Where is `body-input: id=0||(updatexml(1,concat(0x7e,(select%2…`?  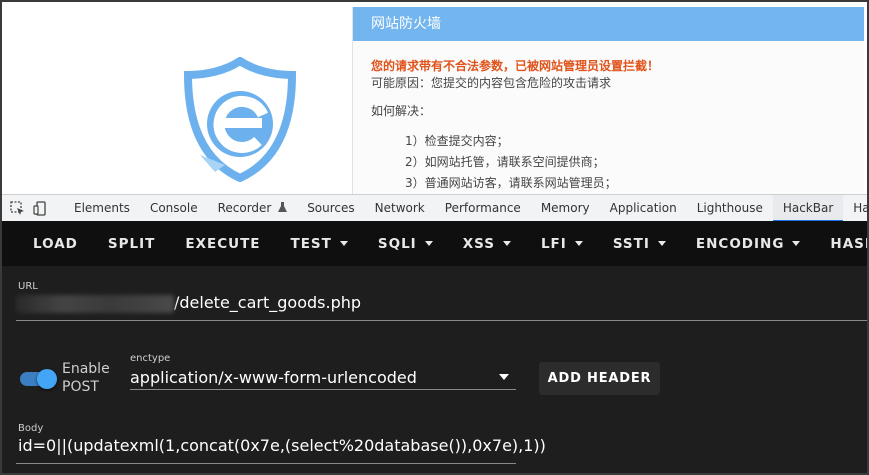
body-input: id=0||(updatexml(1,concat(0x7e,(select%2… is located at coordinates (282, 445).